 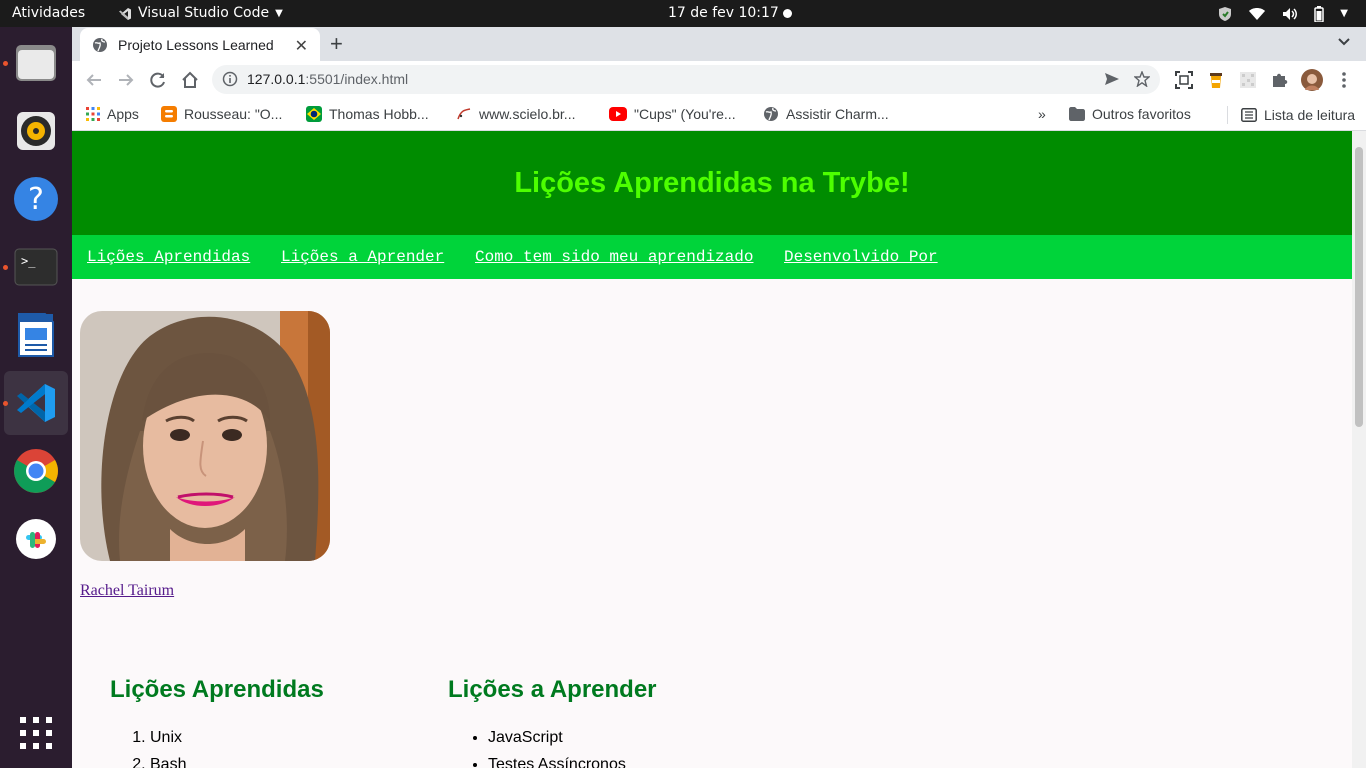 What do you see at coordinates (787, 13) in the screenshot?
I see `notification-dot` at bounding box center [787, 13].